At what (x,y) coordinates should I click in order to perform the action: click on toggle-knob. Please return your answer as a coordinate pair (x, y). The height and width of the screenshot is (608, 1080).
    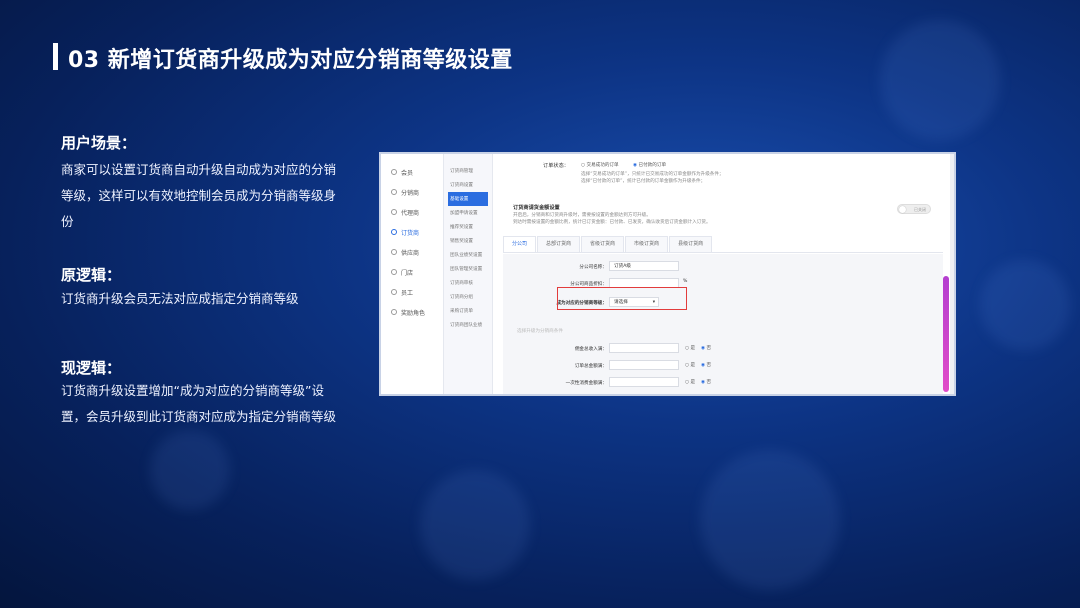
    Looking at the image, I should click on (902, 209).